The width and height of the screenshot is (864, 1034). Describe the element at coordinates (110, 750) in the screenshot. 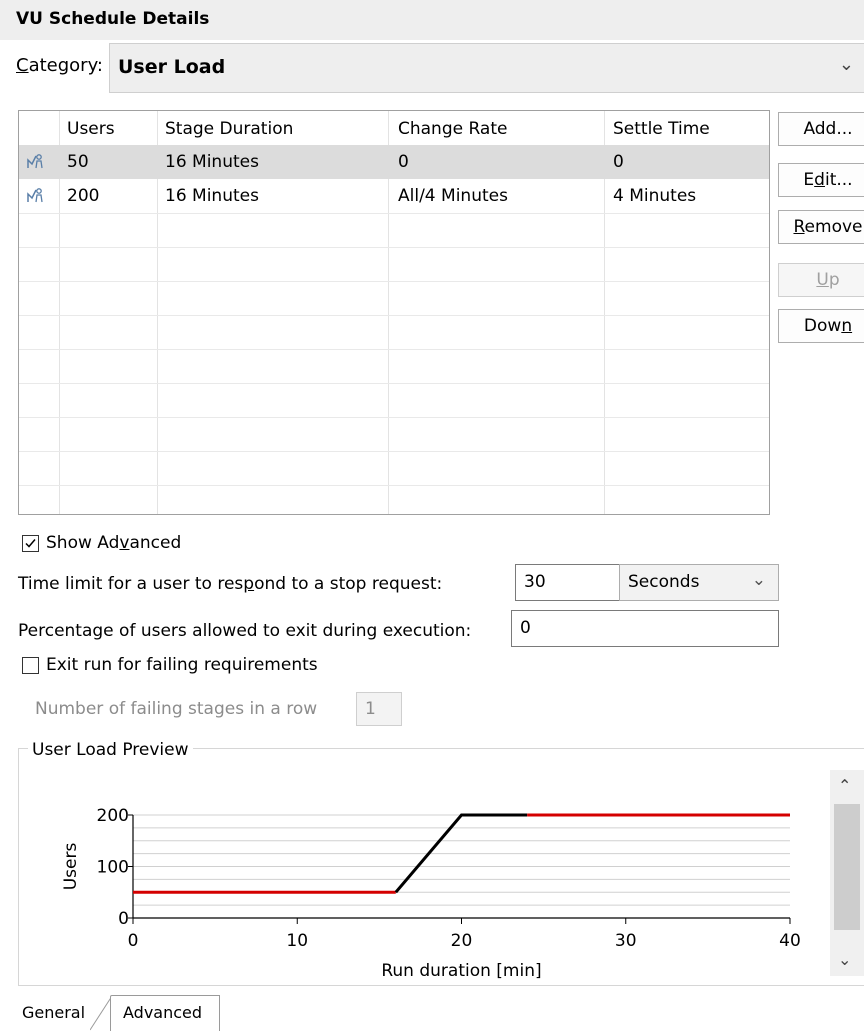

I see `preview-title: User Load Preview` at that location.